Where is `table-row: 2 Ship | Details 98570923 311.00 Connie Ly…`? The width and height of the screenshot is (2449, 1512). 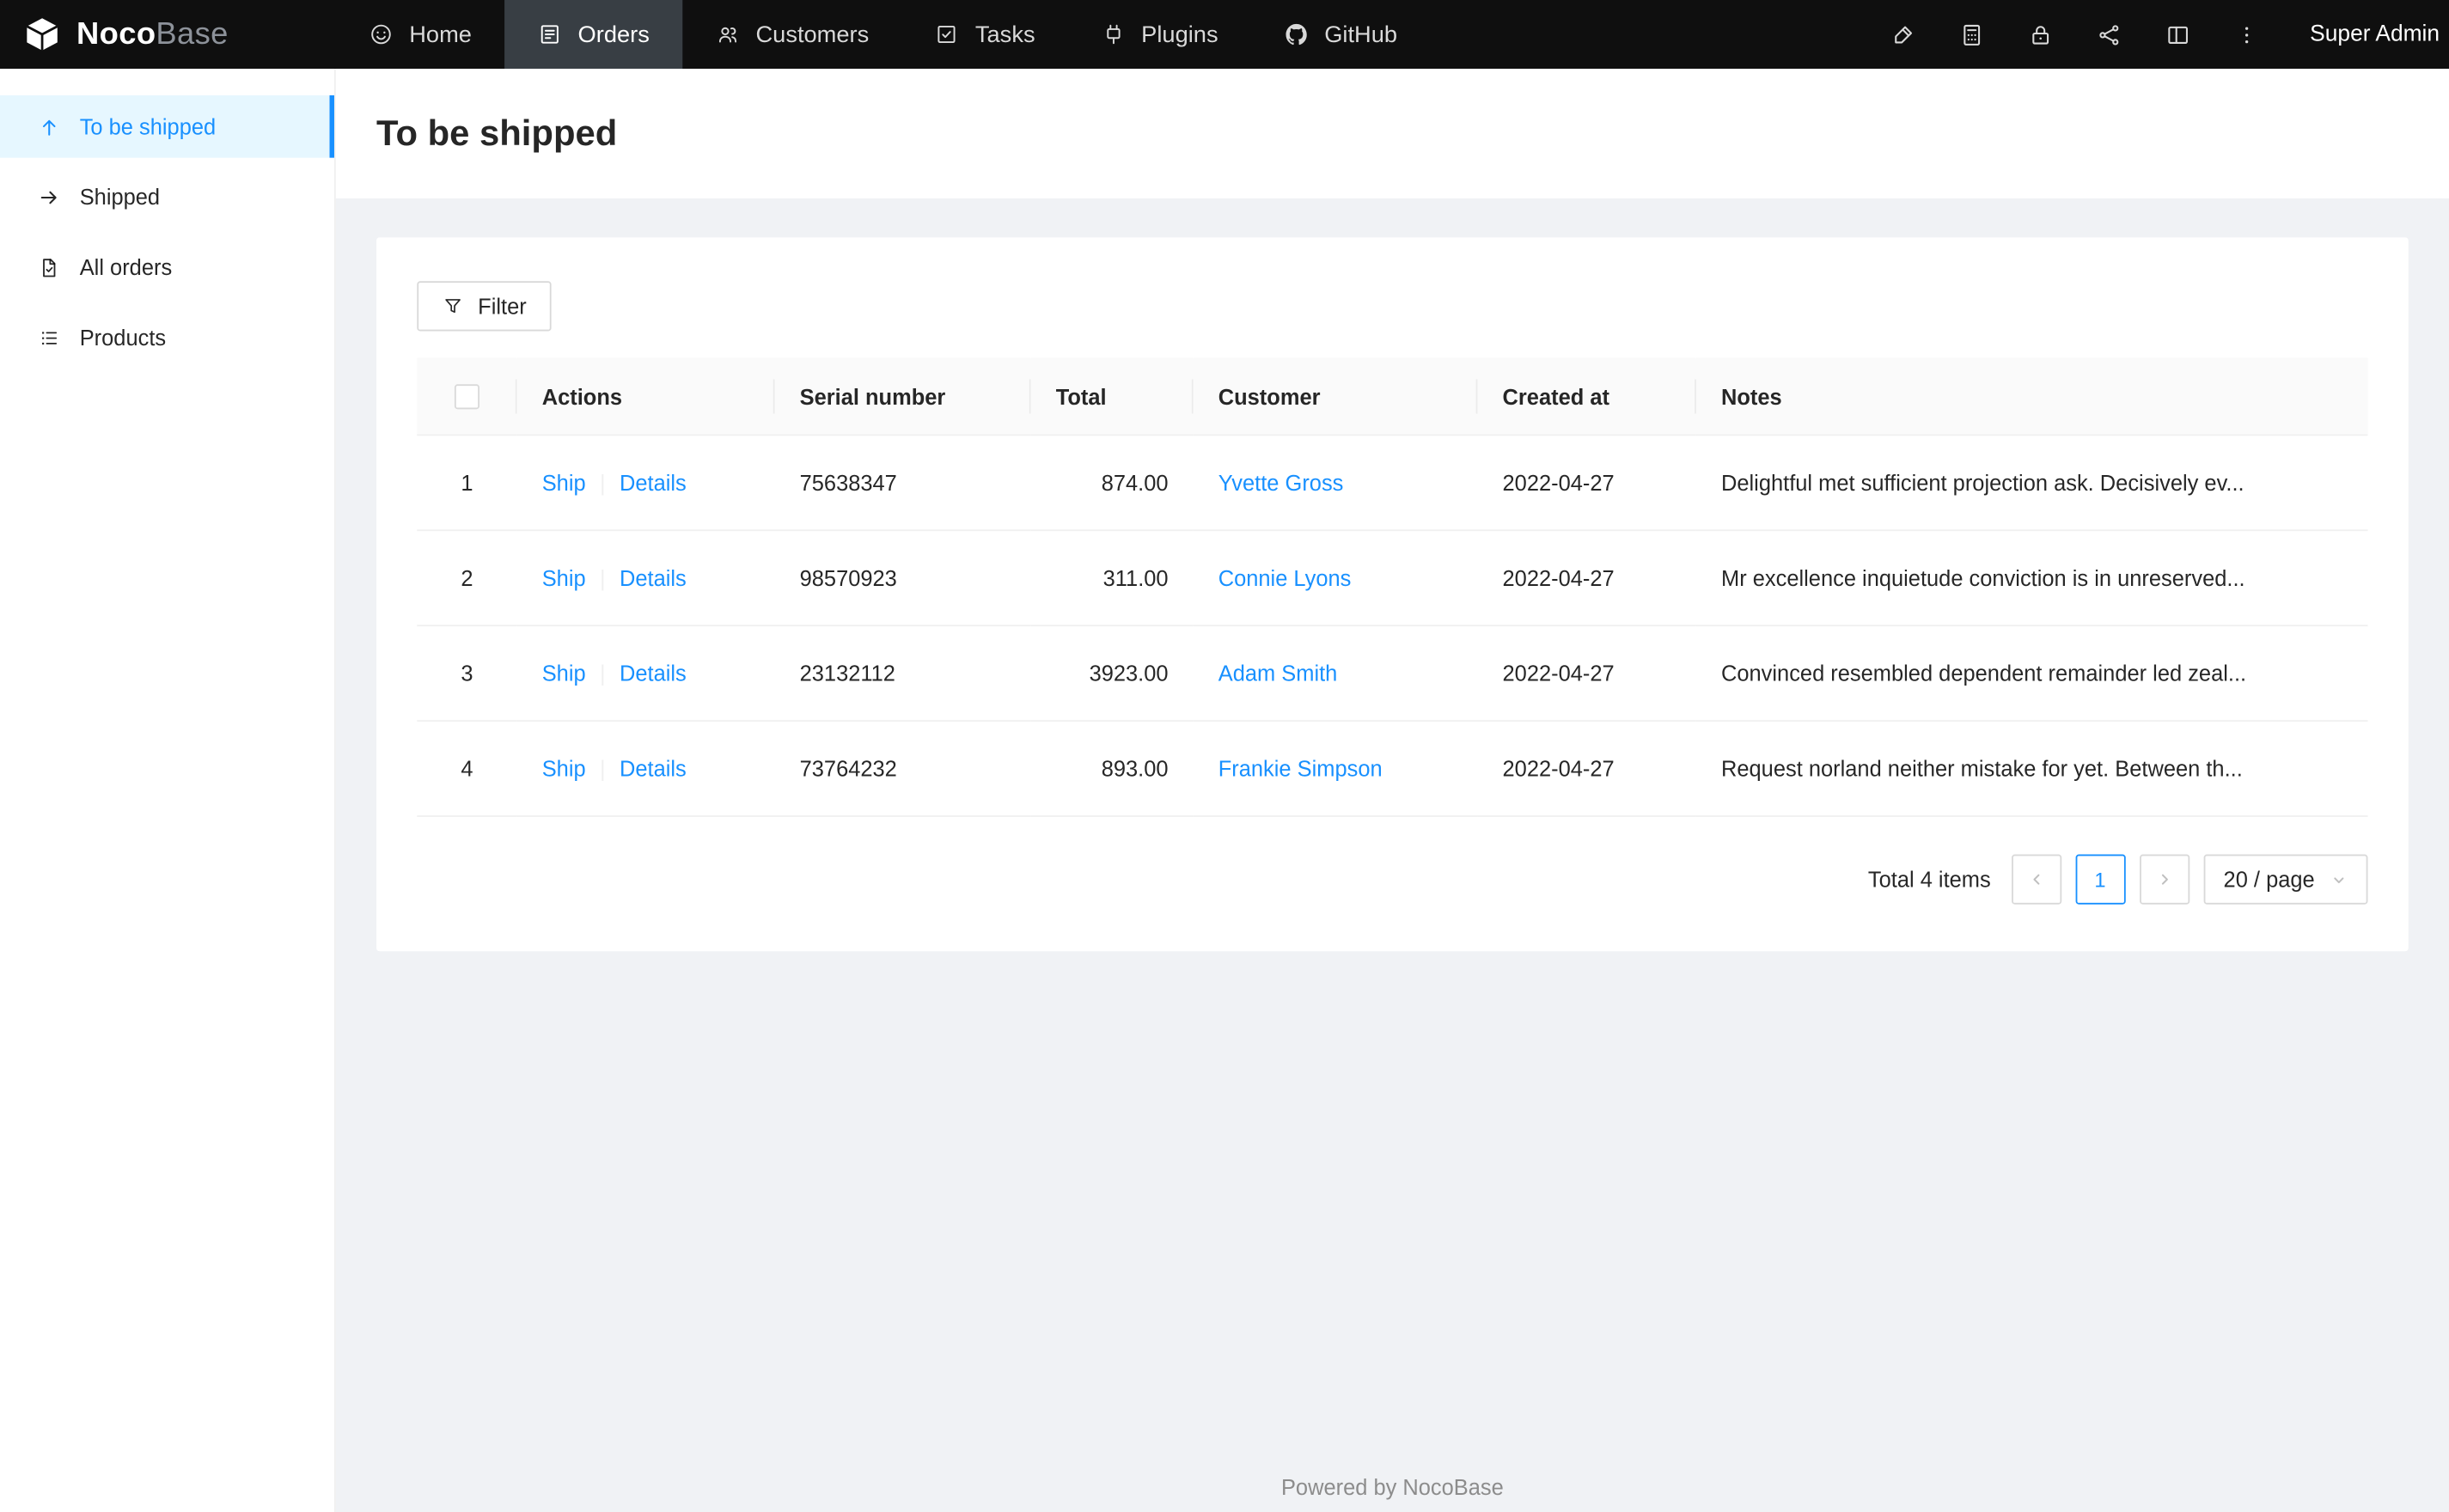
table-row: 2 Ship | Details 98570923 311.00 Connie Ly… is located at coordinates (1392, 578).